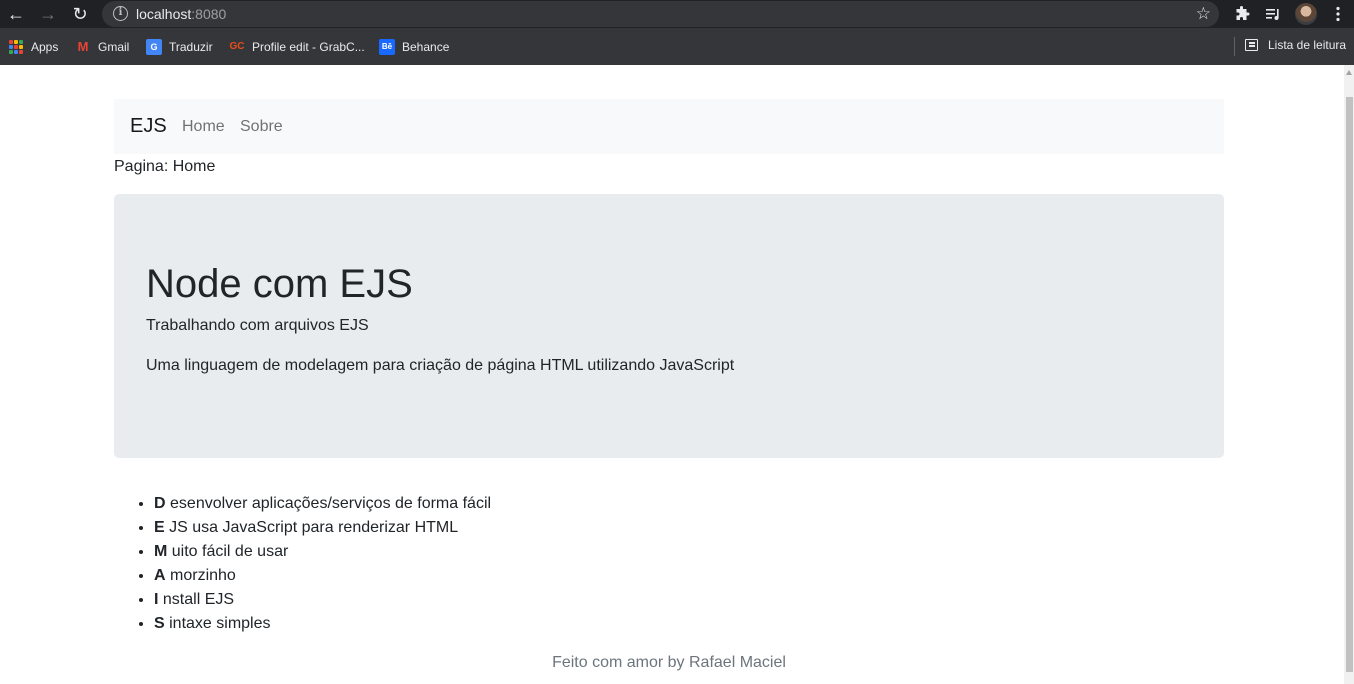 The height and width of the screenshot is (684, 1354). What do you see at coordinates (209, 14) in the screenshot?
I see `url-port: :8080` at bounding box center [209, 14].